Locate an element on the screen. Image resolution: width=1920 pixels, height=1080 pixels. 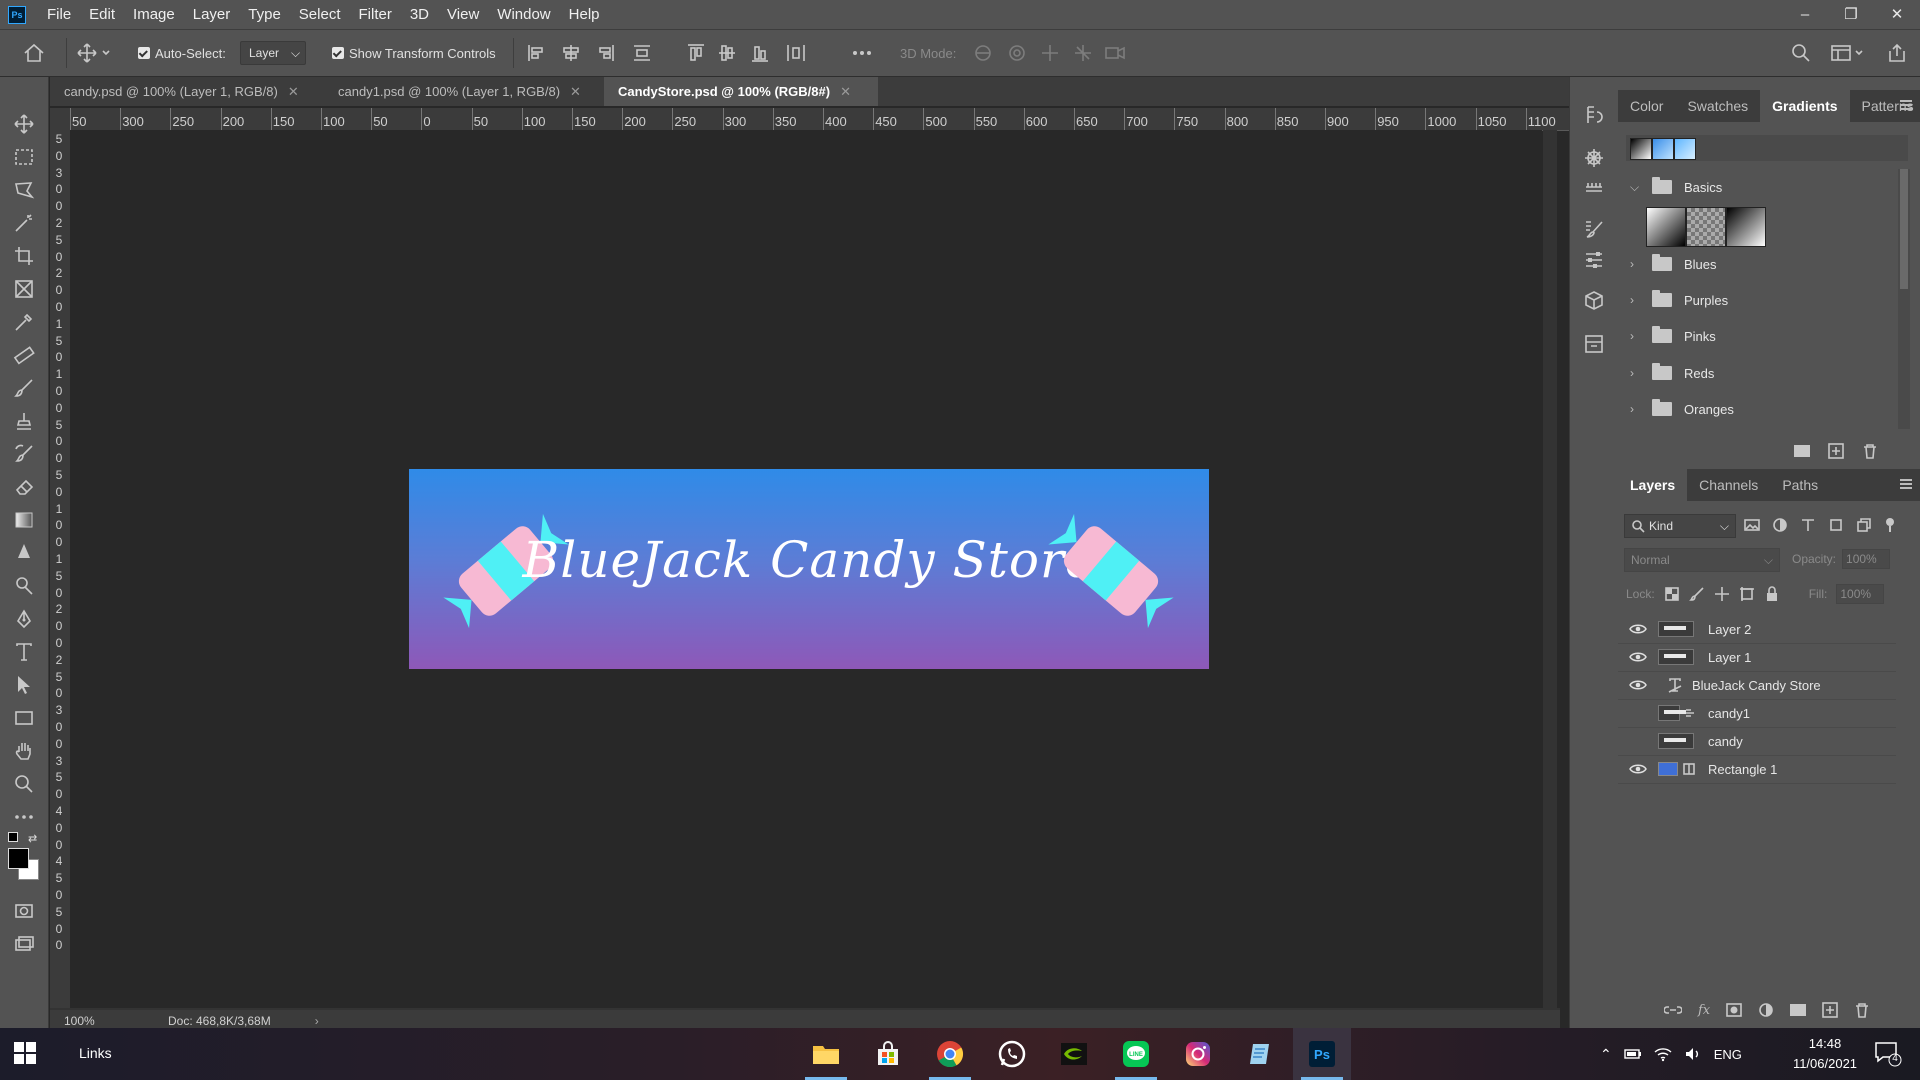
gradient-group-pinks: › Pinks is located at coordinates (1758, 336).